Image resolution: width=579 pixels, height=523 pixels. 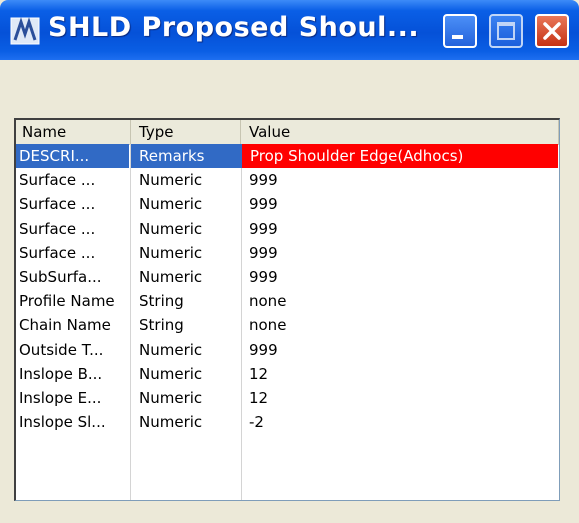 What do you see at coordinates (67, 301) in the screenshot?
I see `cell-name: Profile Name` at bounding box center [67, 301].